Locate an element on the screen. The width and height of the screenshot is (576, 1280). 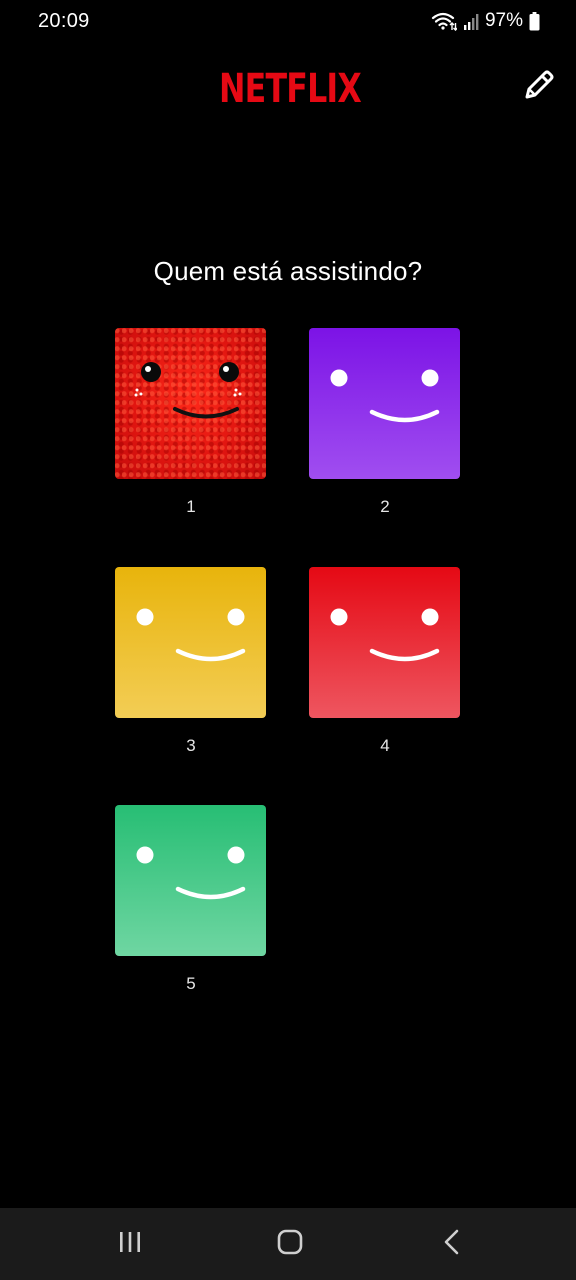
profile-3: 3 is located at coordinates (191, 661).